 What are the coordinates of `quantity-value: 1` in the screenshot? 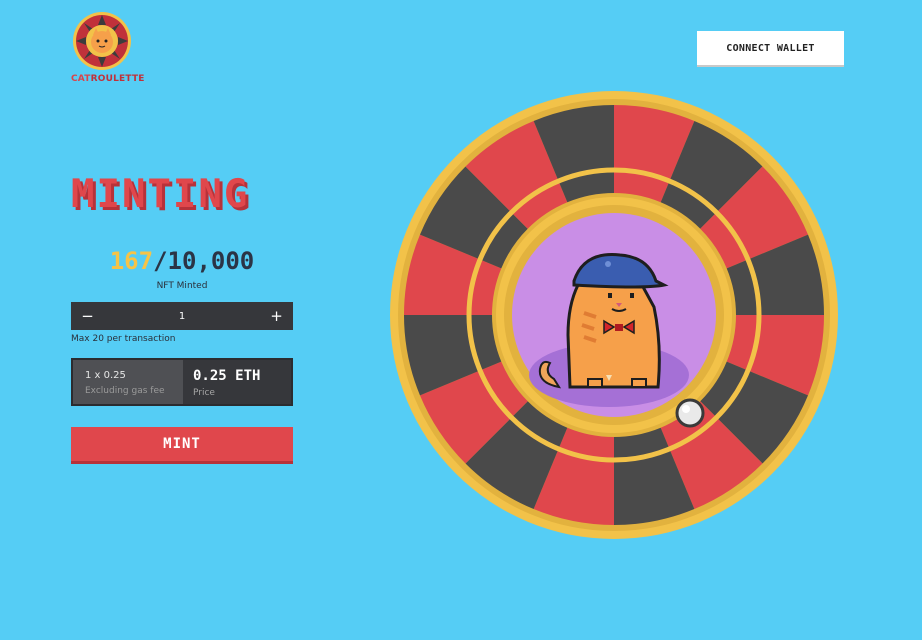 It's located at (182, 316).